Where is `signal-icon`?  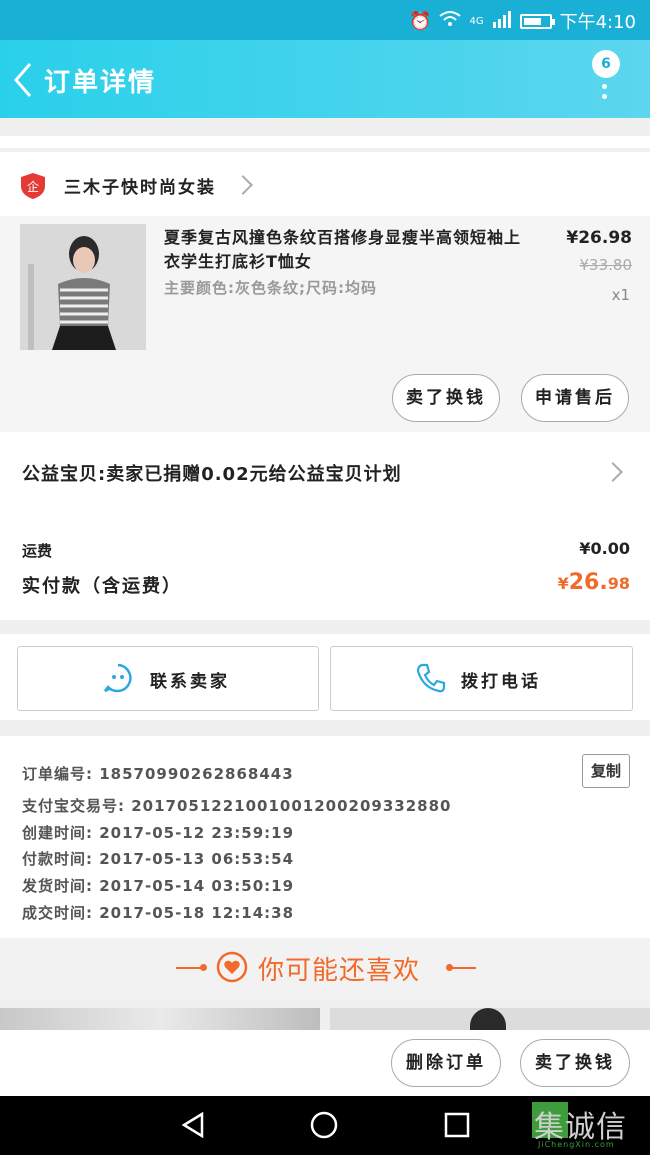 signal-icon is located at coordinates (502, 21).